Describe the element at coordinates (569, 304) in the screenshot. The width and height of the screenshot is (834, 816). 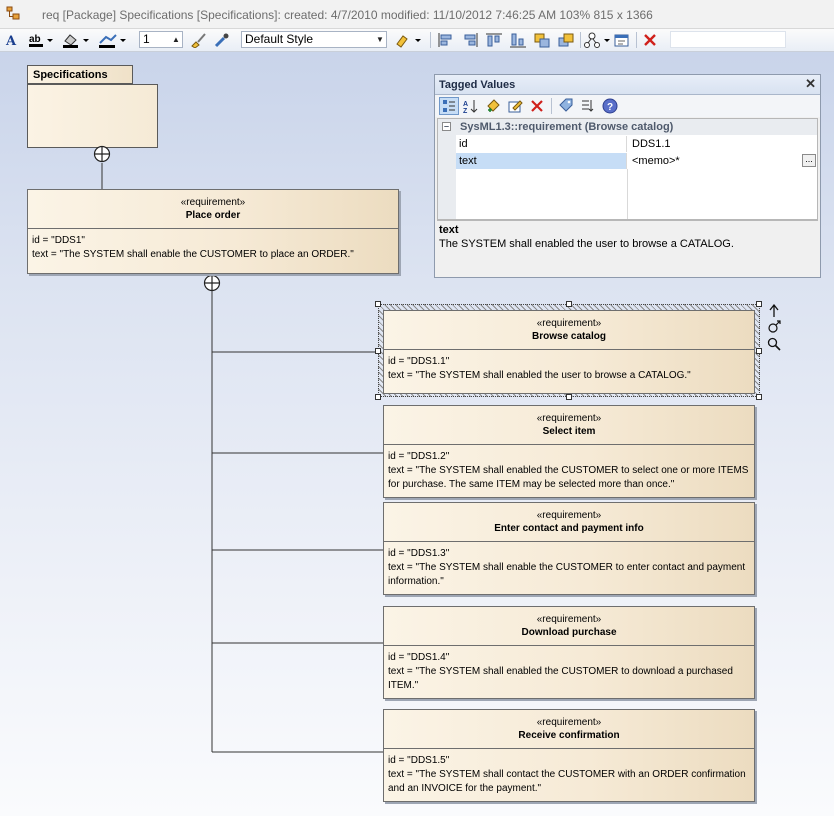
I see `resize-handle-n` at that location.